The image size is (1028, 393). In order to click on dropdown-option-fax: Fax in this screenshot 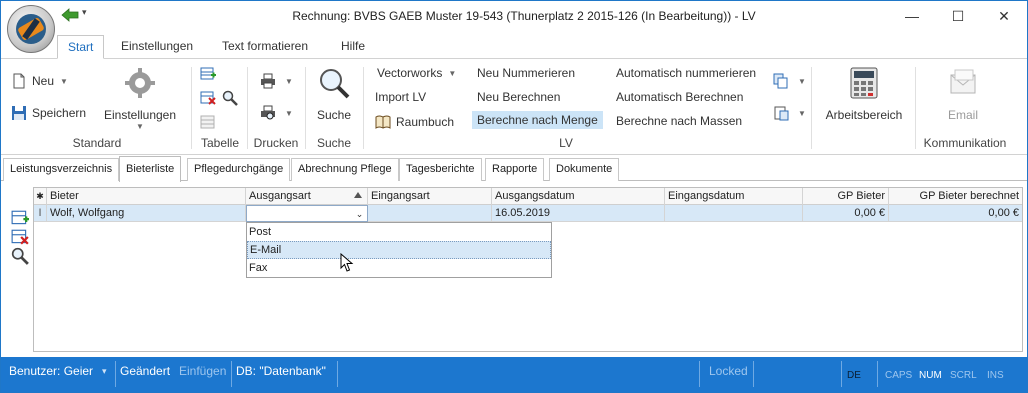, I will do `click(399, 268)`.